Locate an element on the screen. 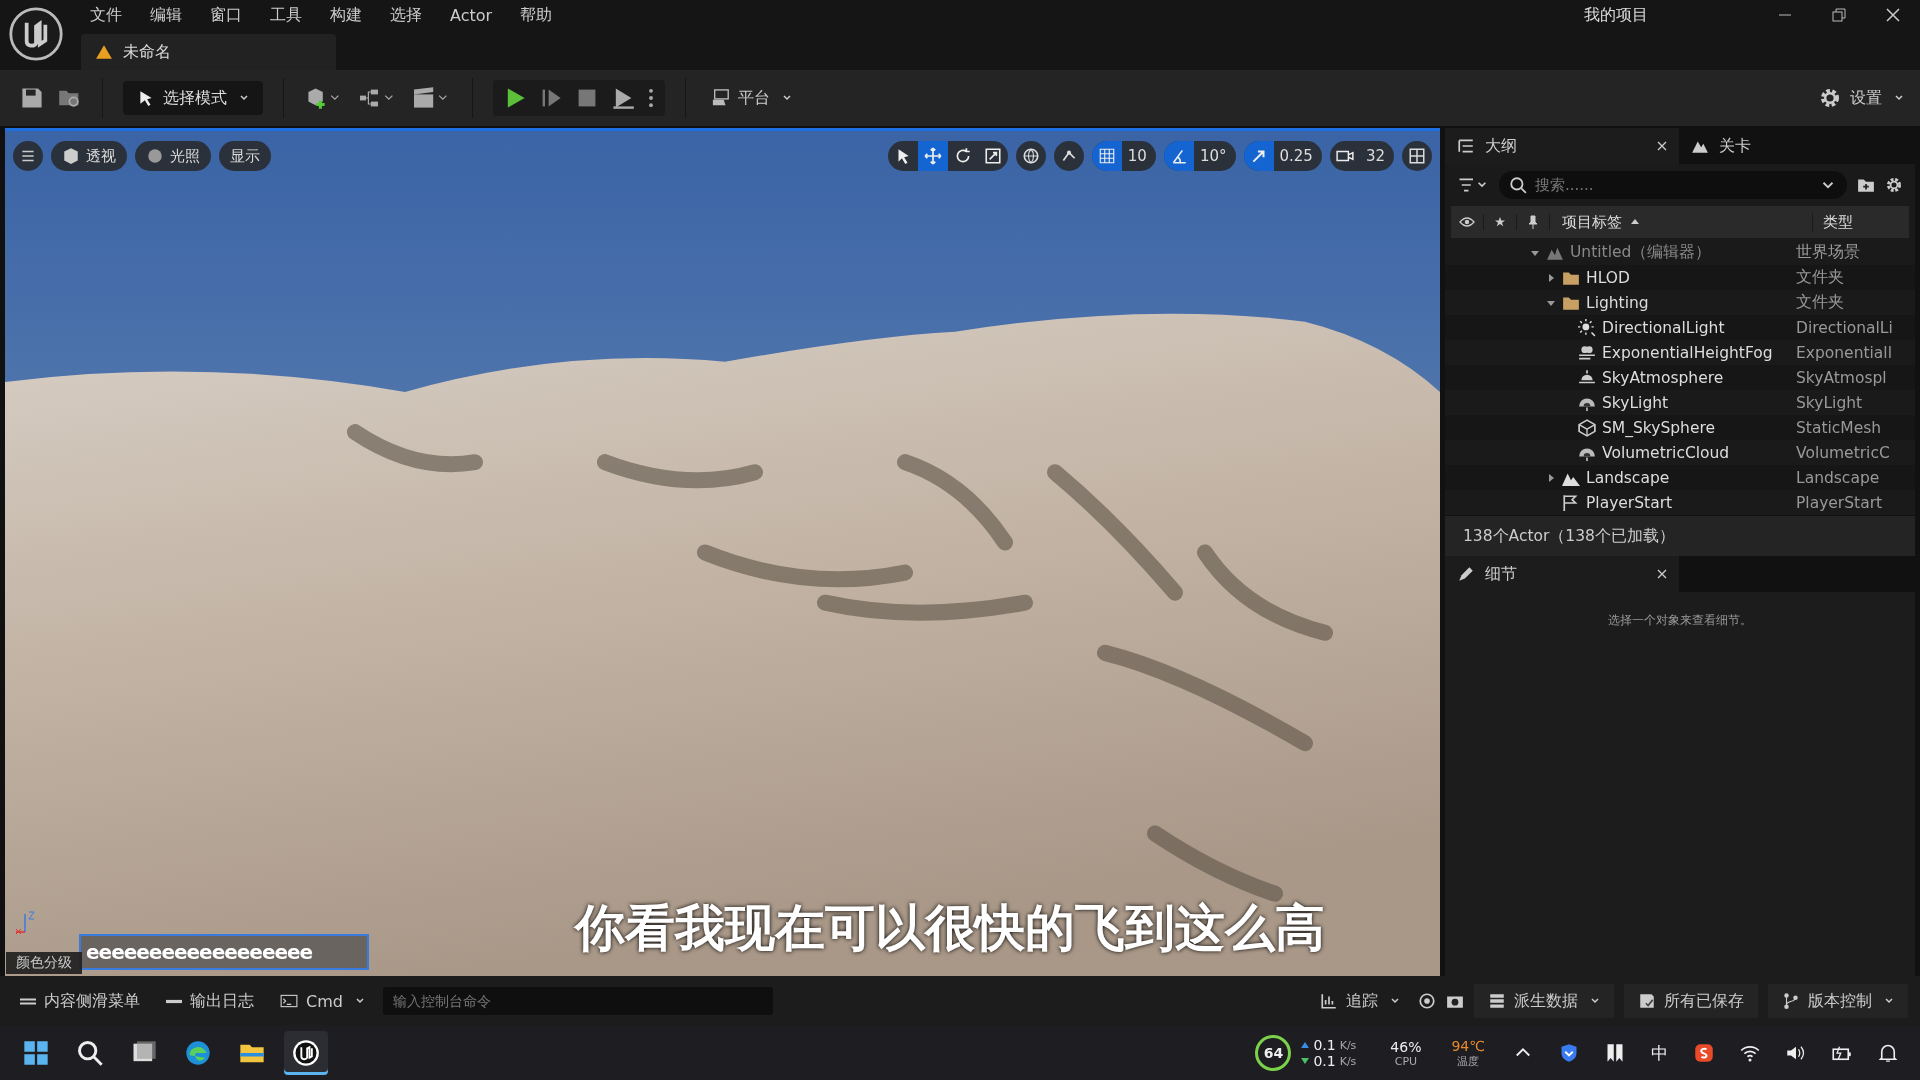 This screenshot has width=1920, height=1080. outliner-item-label: HLOD is located at coordinates (1608, 277).